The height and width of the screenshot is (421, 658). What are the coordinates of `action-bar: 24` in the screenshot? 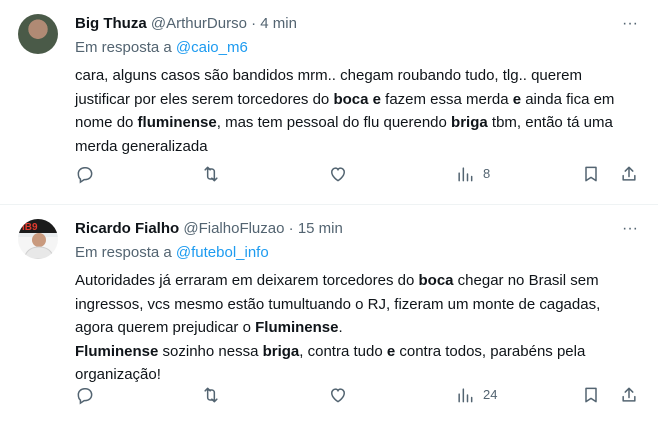 It's located at (329, 397).